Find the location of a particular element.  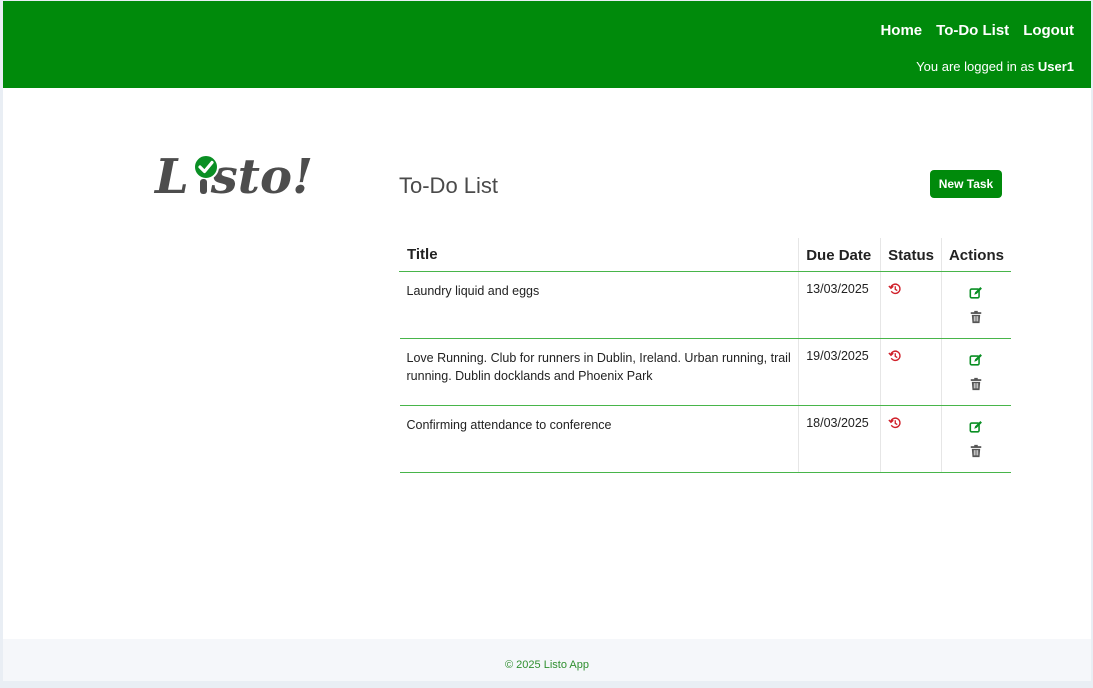

header-status: Status is located at coordinates (911, 255).